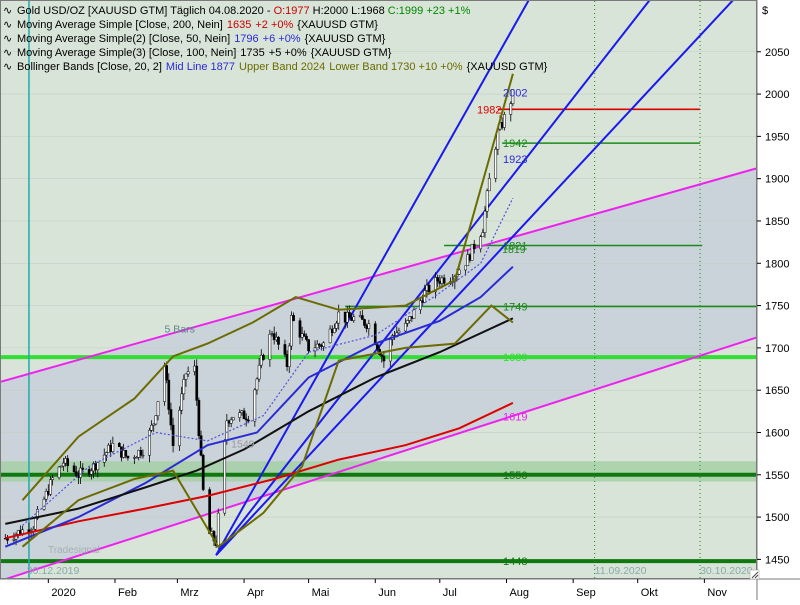 The width and height of the screenshot is (800, 605). Describe the element at coordinates (274, 25) in the screenshot. I see `legend-ma200-change: +2 +0%` at that location.